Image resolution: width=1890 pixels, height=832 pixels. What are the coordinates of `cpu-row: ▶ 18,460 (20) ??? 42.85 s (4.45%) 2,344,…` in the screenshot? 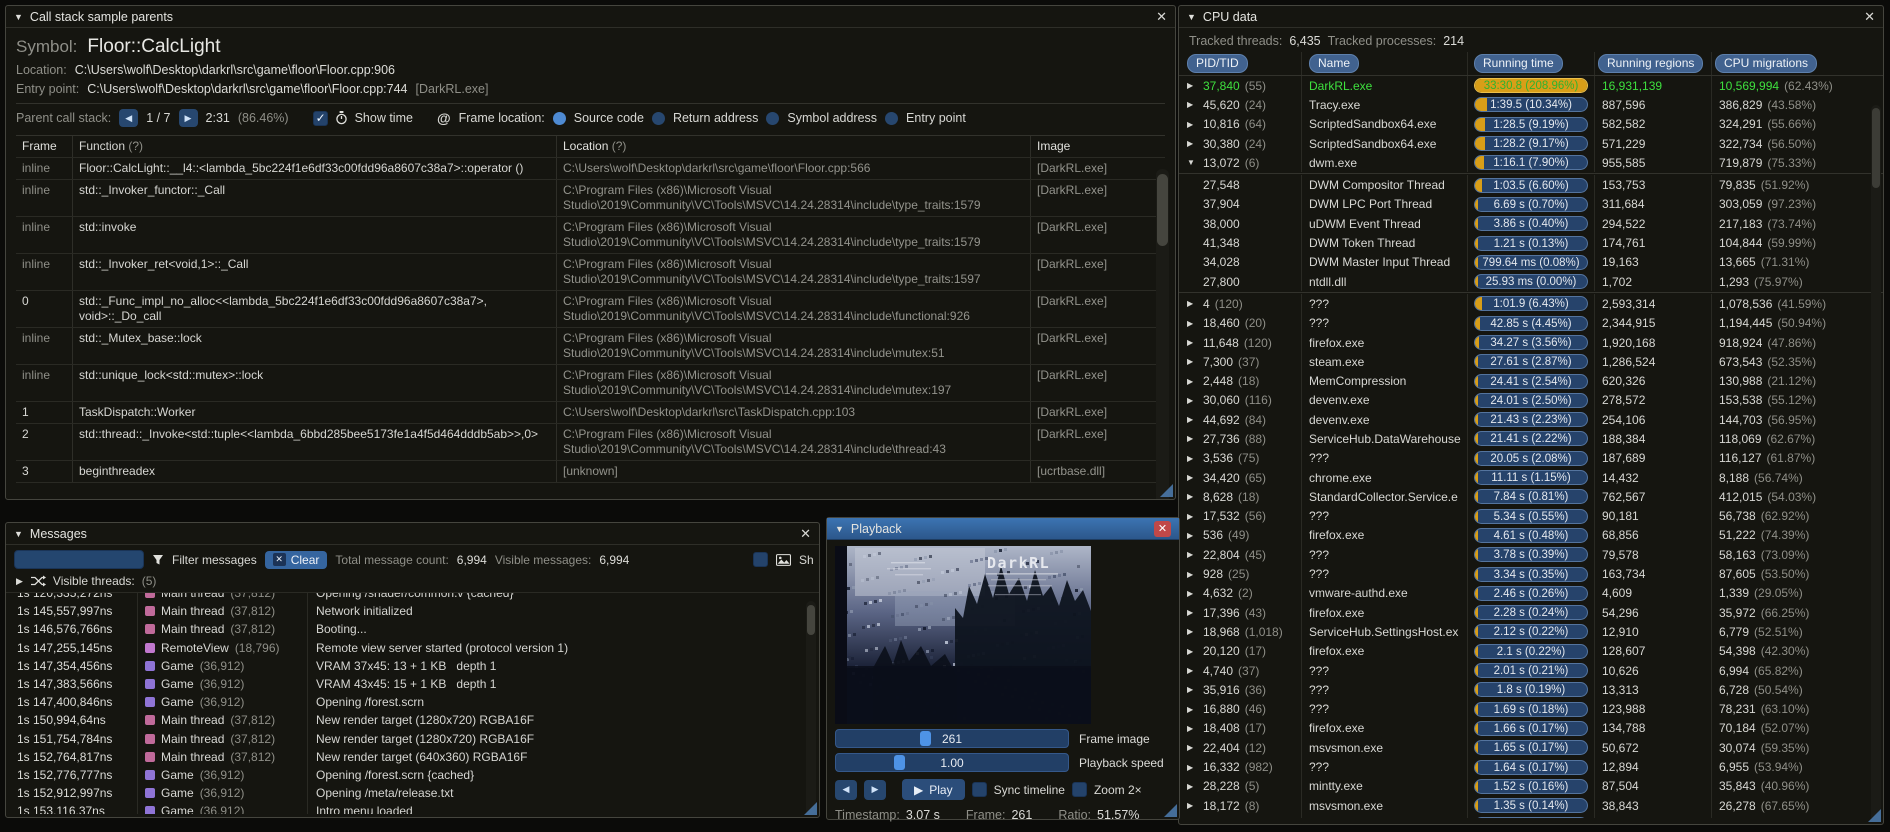 It's located at (1531, 323).